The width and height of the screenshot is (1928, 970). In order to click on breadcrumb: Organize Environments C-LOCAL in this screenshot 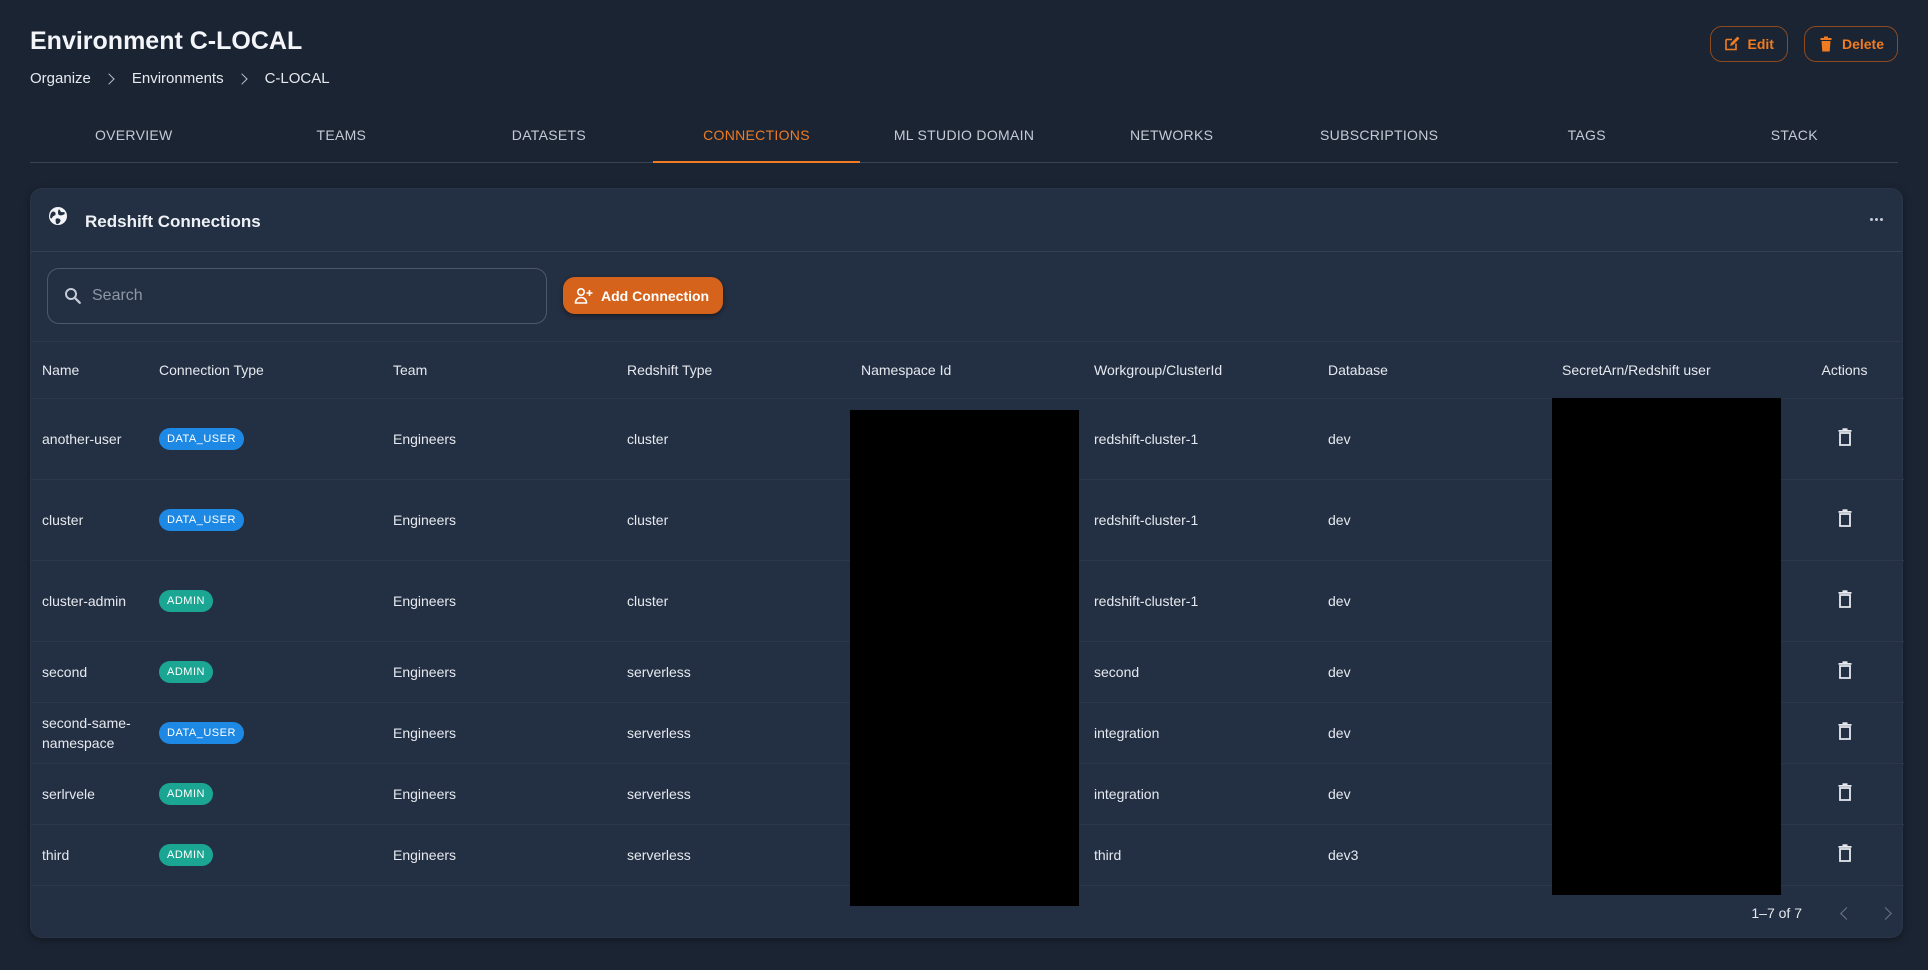, I will do `click(180, 78)`.